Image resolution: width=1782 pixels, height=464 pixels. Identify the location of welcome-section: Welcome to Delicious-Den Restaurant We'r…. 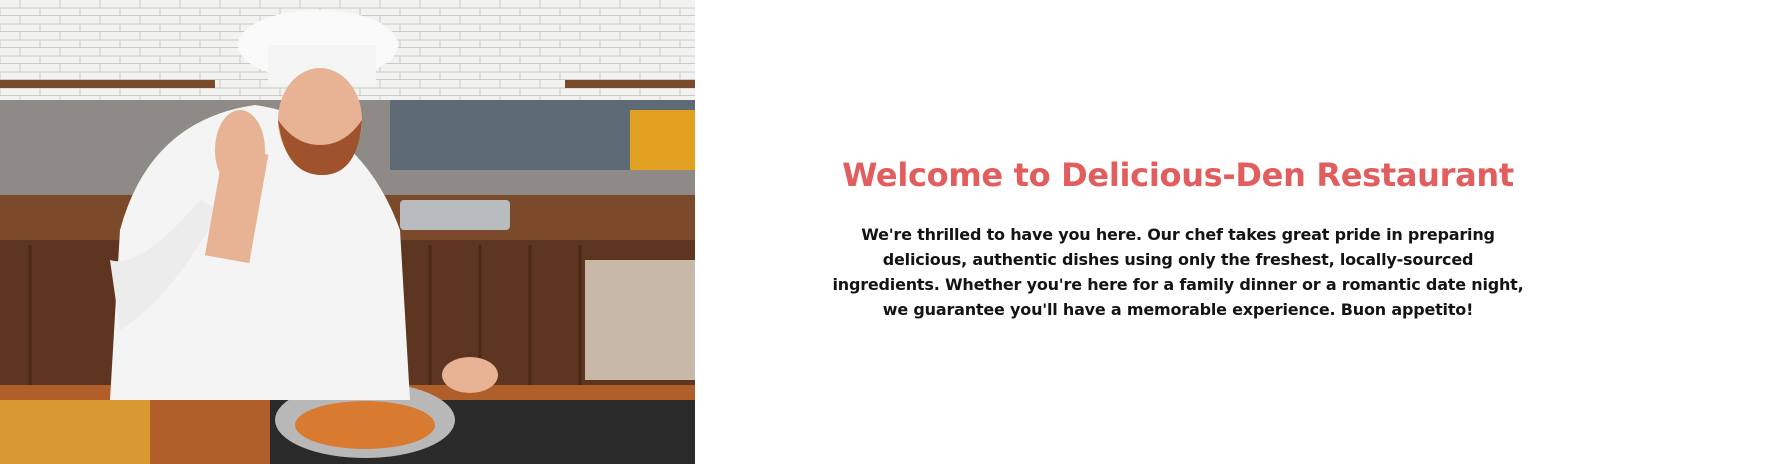
(1178, 236).